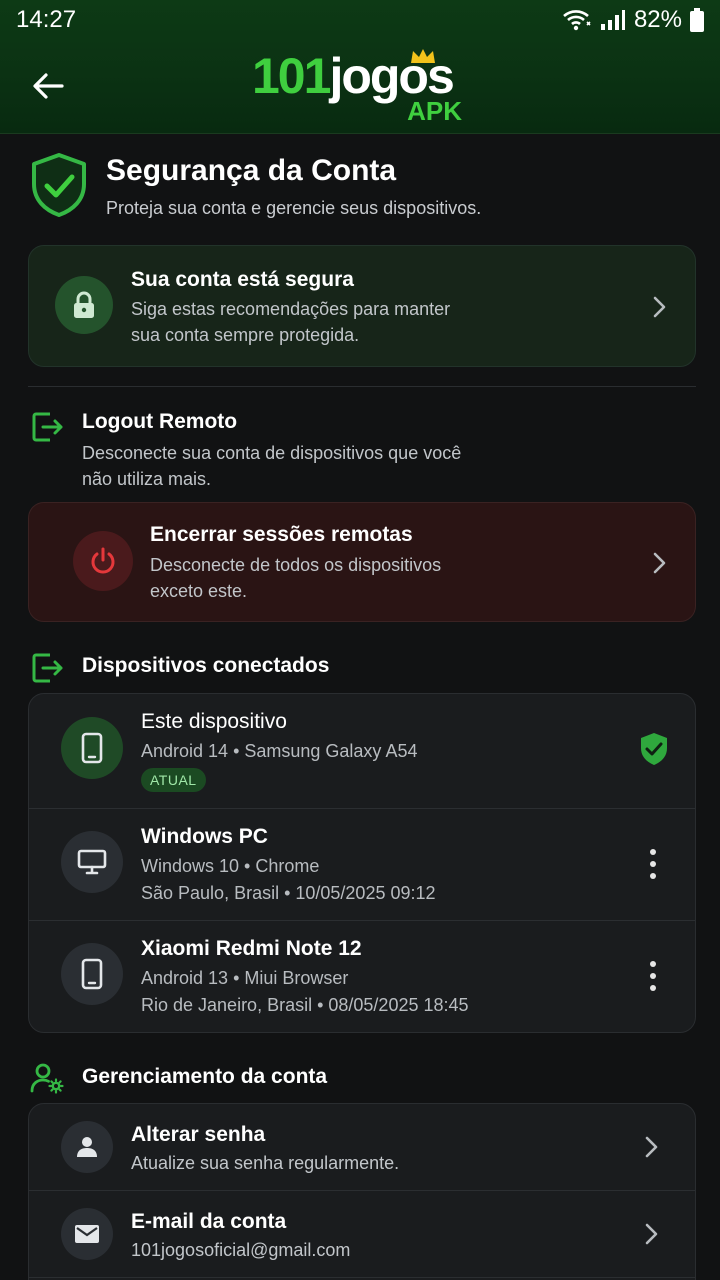  Describe the element at coordinates (209, 1221) in the screenshot. I see `account-email-title: E-mail da conta` at that location.